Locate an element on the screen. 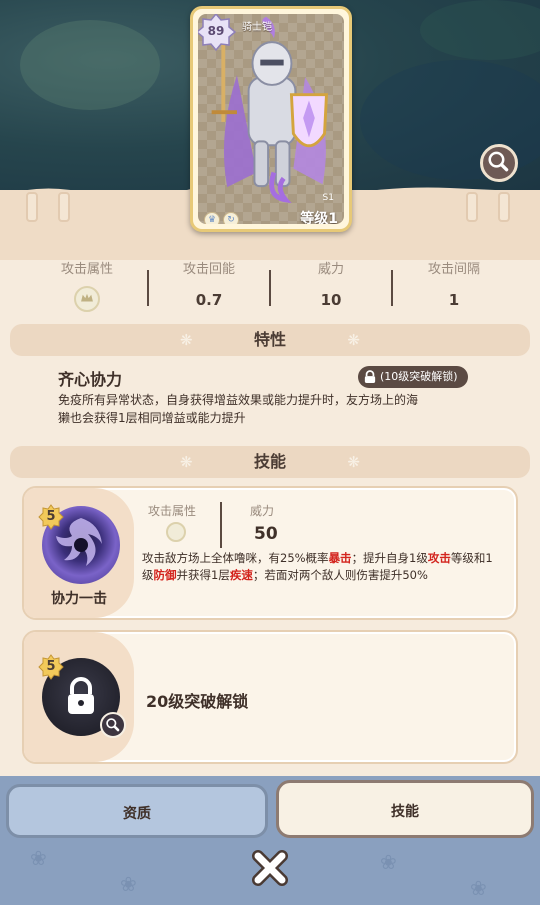 This screenshot has height=905, width=540. card-art: 89 骑士铠 S1 等级1 ♛ ↻ is located at coordinates (271, 119).